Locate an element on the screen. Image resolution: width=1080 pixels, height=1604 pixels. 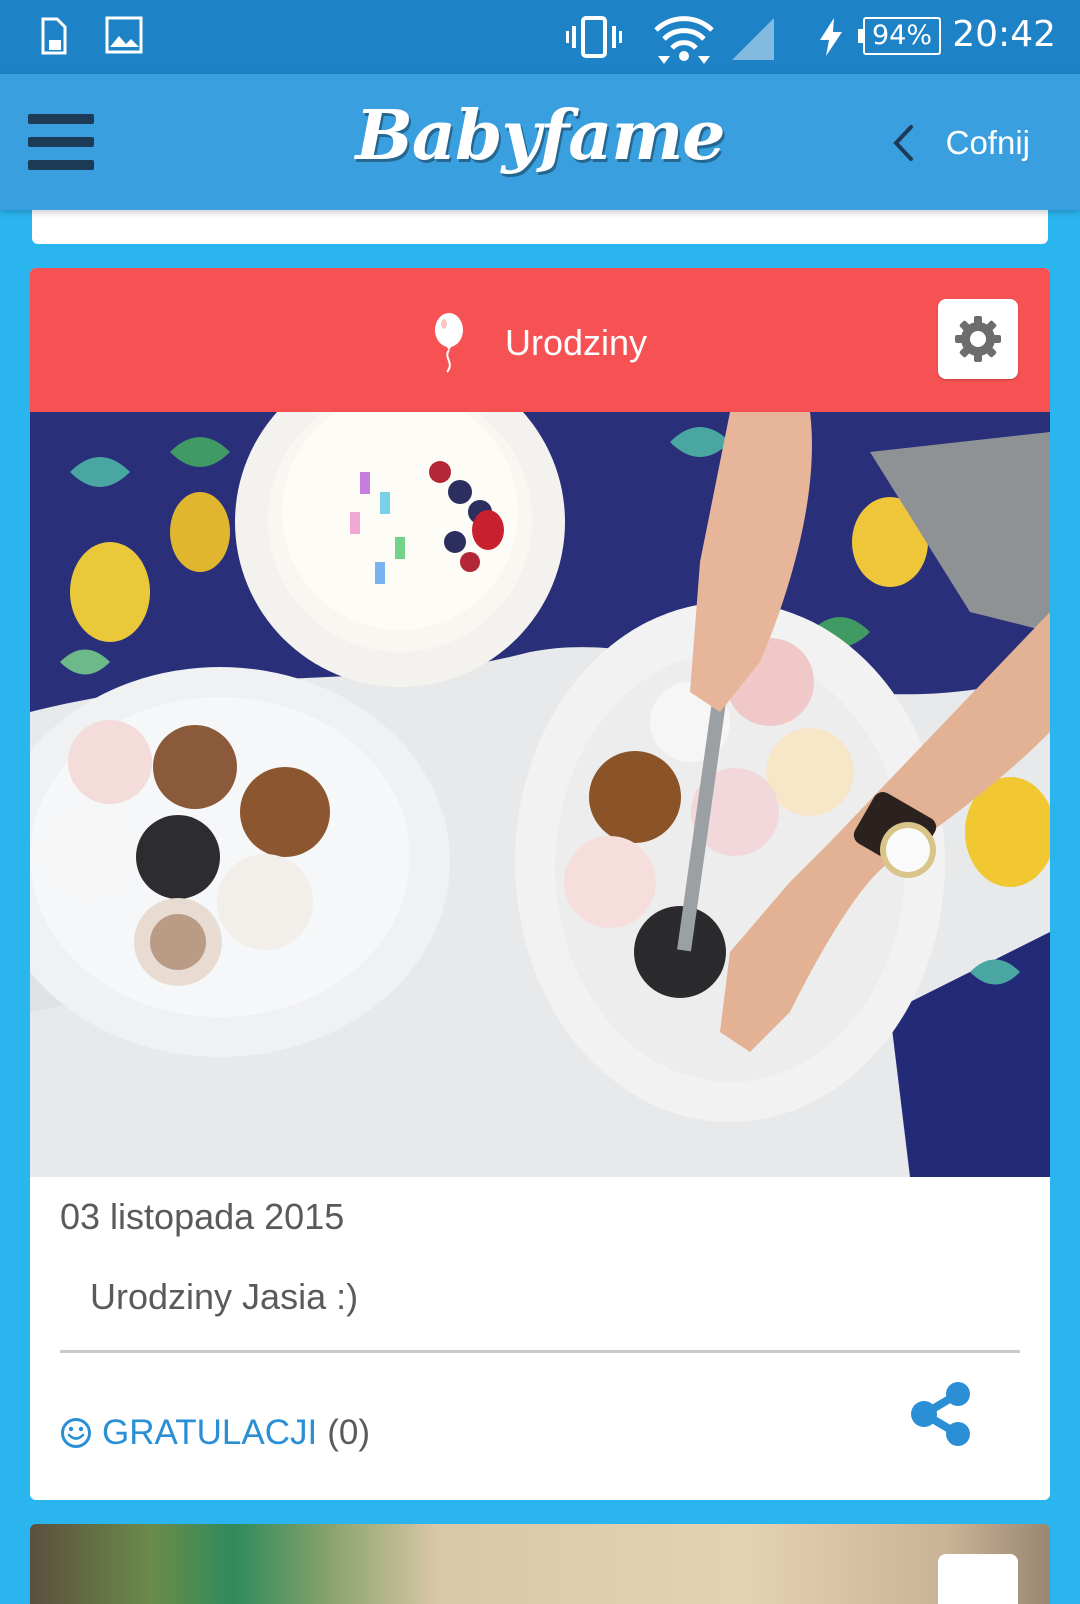
back-button: Cofnij is located at coordinates (961, 143).